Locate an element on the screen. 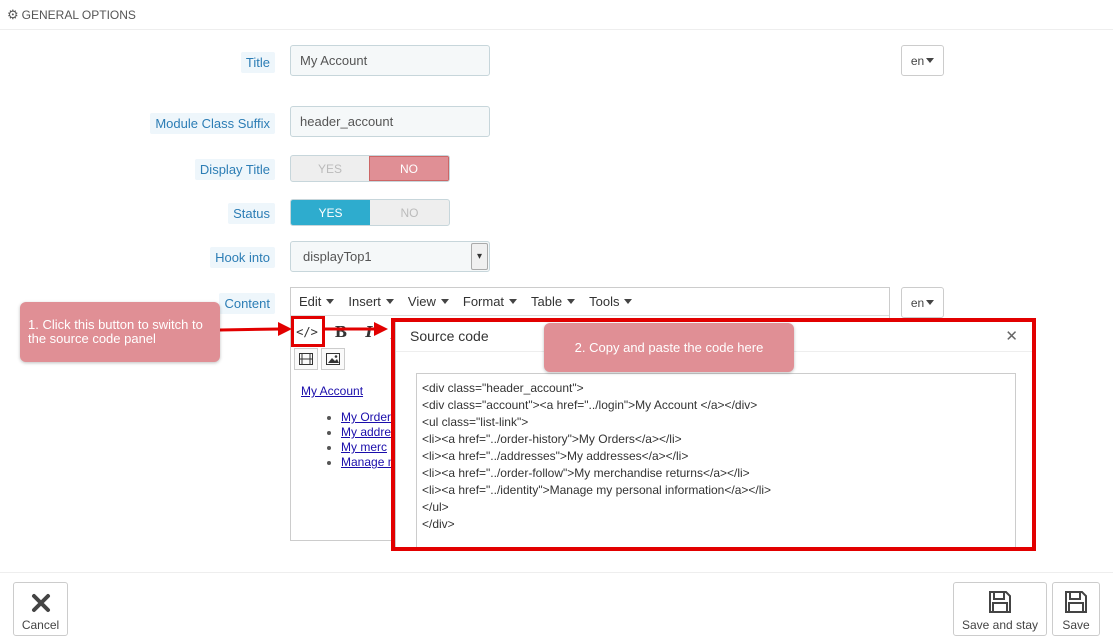 This screenshot has height=640, width=1113. image-icon is located at coordinates (333, 359).